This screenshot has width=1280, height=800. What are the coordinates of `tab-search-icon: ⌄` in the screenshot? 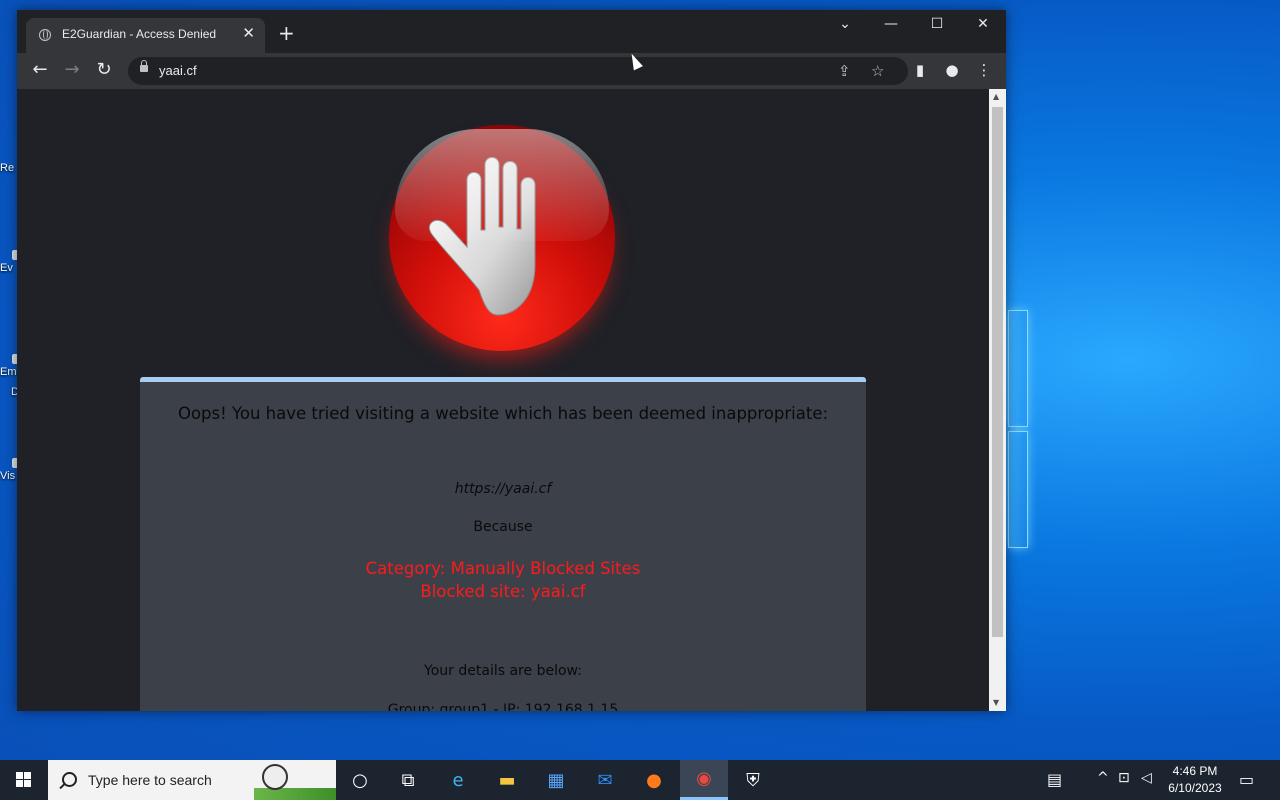 It's located at (845, 24).